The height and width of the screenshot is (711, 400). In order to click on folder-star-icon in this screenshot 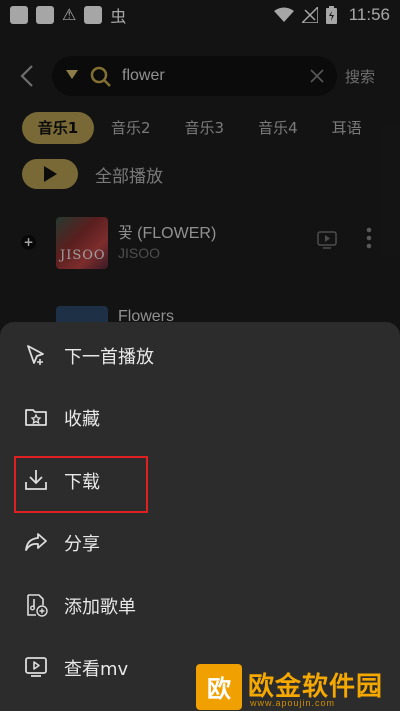, I will do `click(36, 417)`.